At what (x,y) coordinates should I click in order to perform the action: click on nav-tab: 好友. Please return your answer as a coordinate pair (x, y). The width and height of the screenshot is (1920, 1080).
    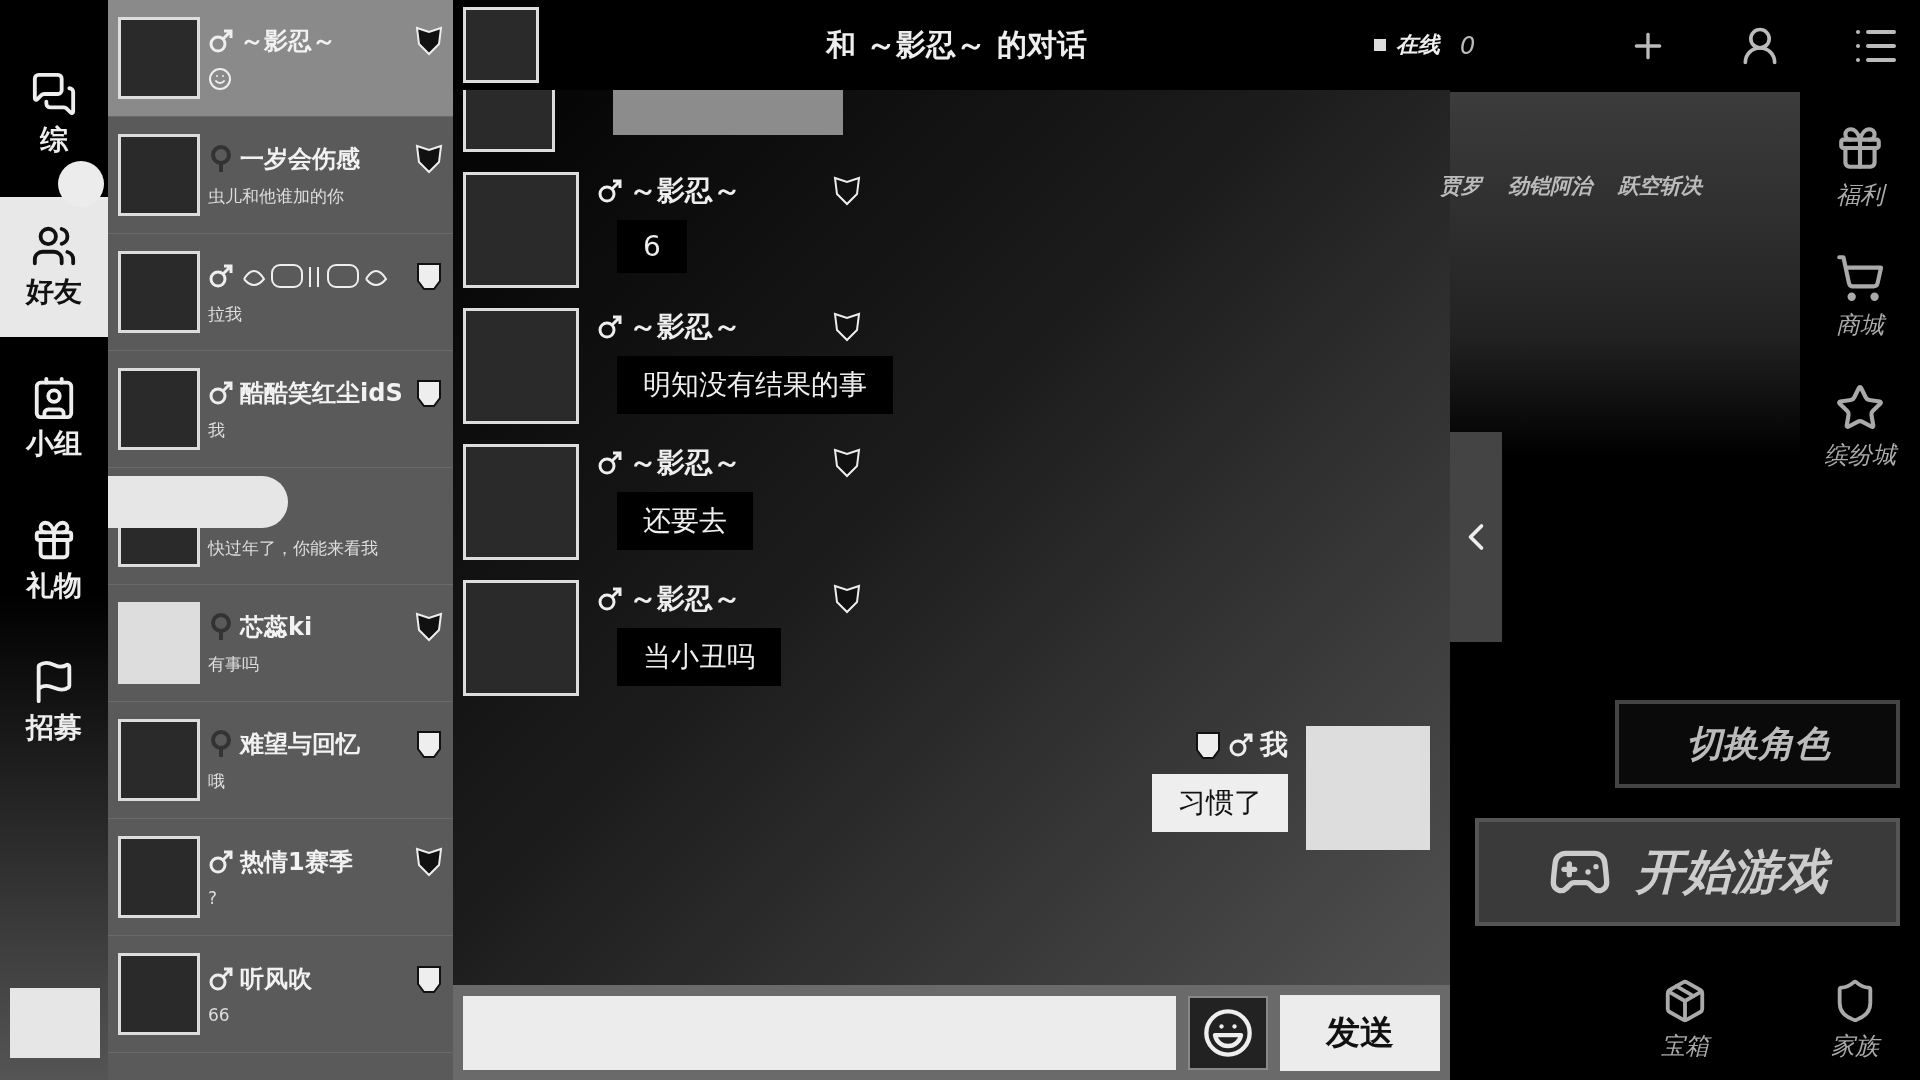
    Looking at the image, I should click on (54, 267).